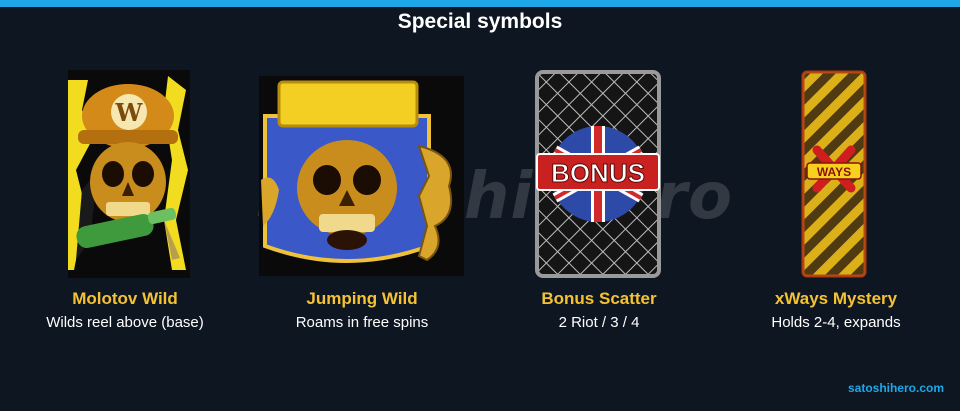 This screenshot has width=960, height=411. I want to click on molotov-badge-letter: W, so click(129, 112).